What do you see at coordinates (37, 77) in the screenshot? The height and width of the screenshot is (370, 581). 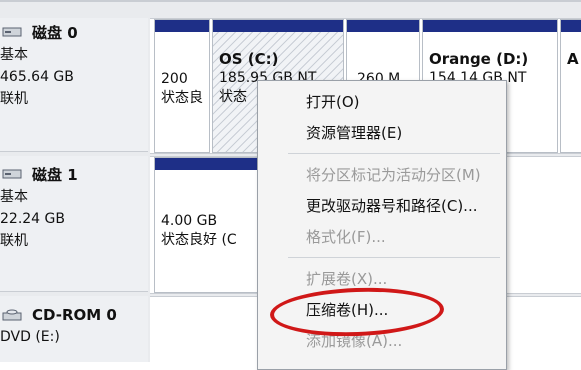 I see `disk-size: 465.64 GB` at bounding box center [37, 77].